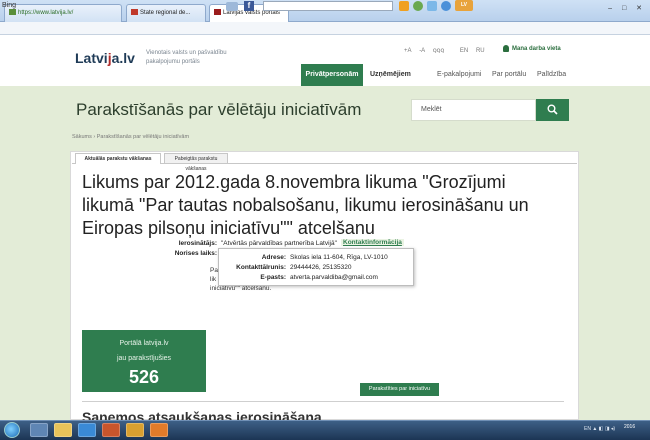 Image resolution: width=650 pixels, height=440 pixels. Describe the element at coordinates (599, 429) in the screenshot. I see `system-tray: EN ▲ ◧ ◨ ◂)` at that location.